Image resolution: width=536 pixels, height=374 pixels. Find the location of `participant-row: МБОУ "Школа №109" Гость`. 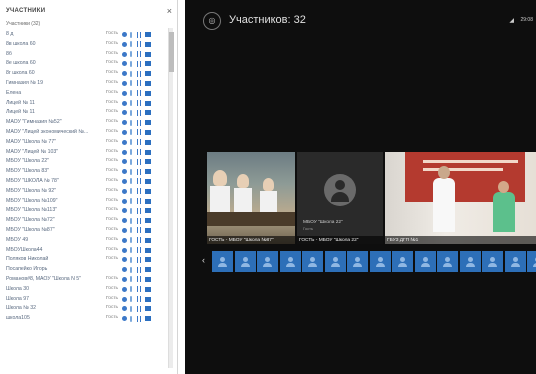

participant-row: МБОУ "Школа №109" Гость is located at coordinates (86, 202).